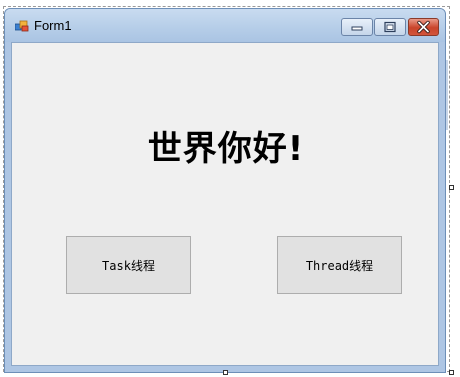  I want to click on thread-thread-button: Thread线程, so click(339, 265).